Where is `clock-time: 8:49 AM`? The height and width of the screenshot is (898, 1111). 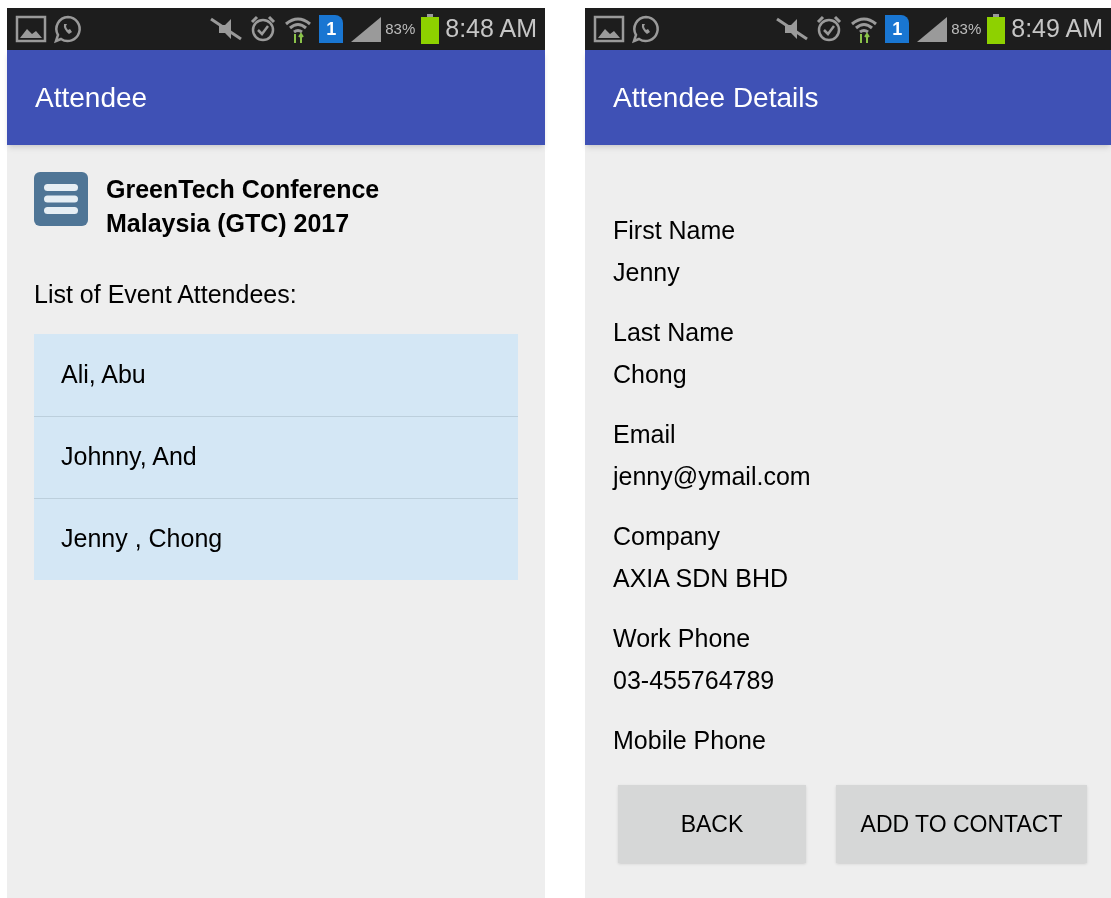 clock-time: 8:49 AM is located at coordinates (1057, 29).